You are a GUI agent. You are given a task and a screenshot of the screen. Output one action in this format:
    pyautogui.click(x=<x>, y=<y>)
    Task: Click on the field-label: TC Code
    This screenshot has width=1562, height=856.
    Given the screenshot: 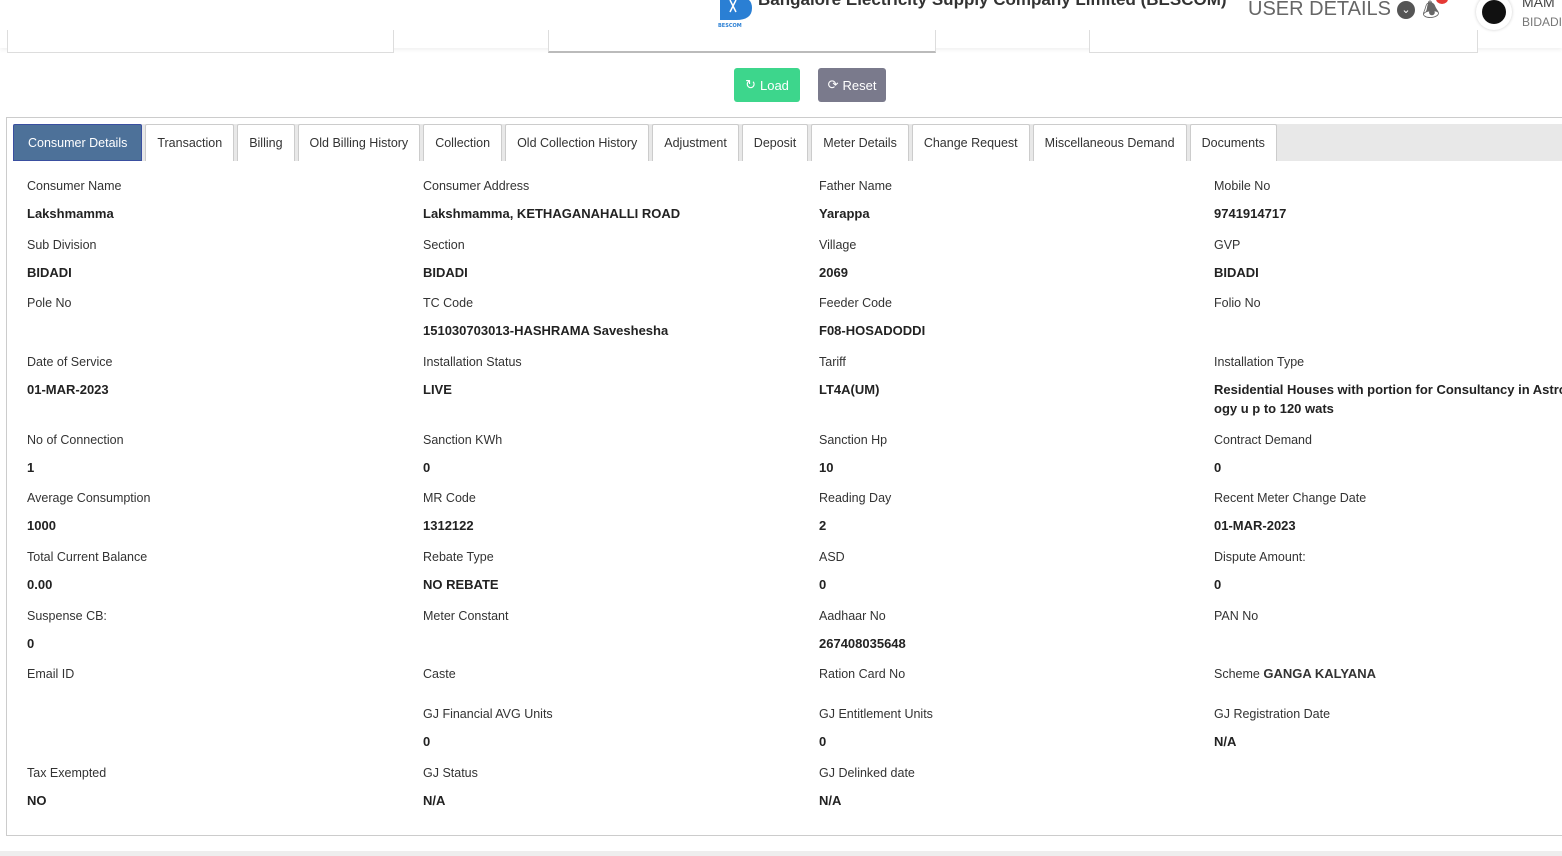 What is the action you would take?
    pyautogui.click(x=448, y=303)
    